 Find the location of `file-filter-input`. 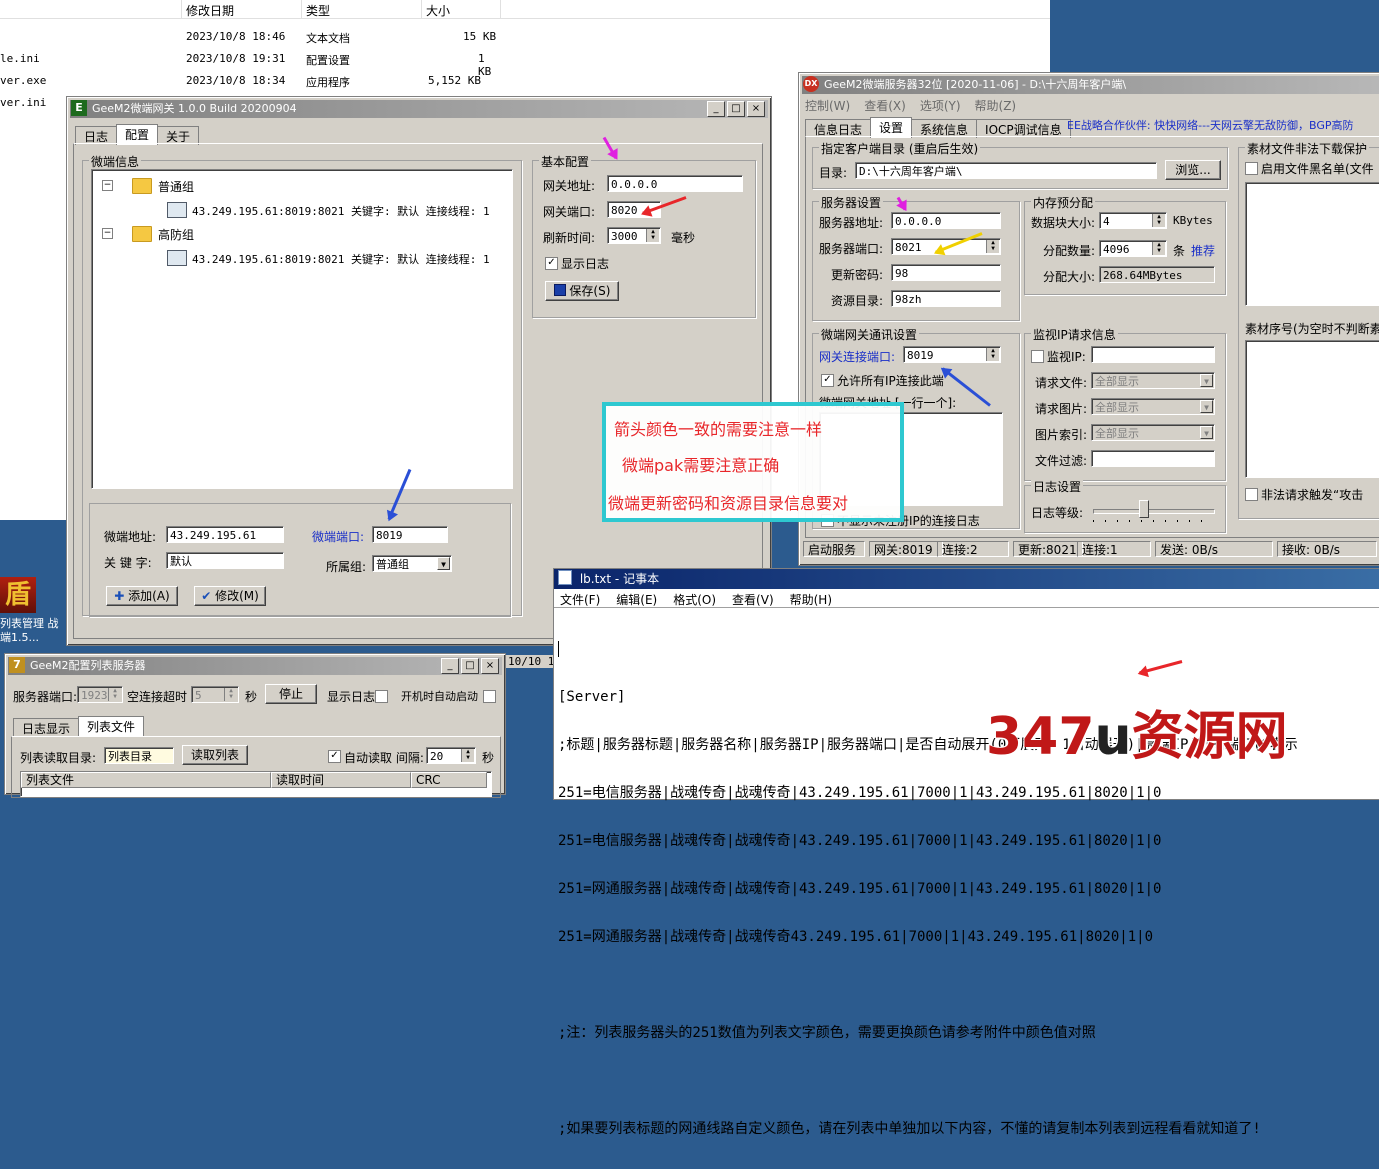

file-filter-input is located at coordinates (1153, 458).